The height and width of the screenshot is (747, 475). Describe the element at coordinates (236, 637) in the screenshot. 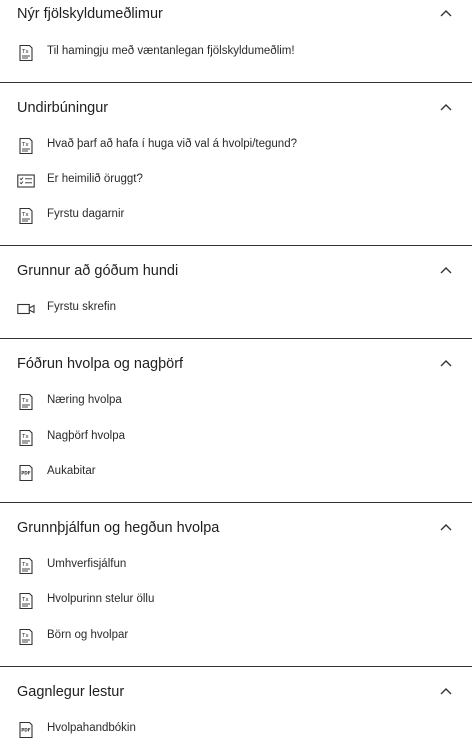

I see `list-item: Tx Börn og hvolpar` at that location.